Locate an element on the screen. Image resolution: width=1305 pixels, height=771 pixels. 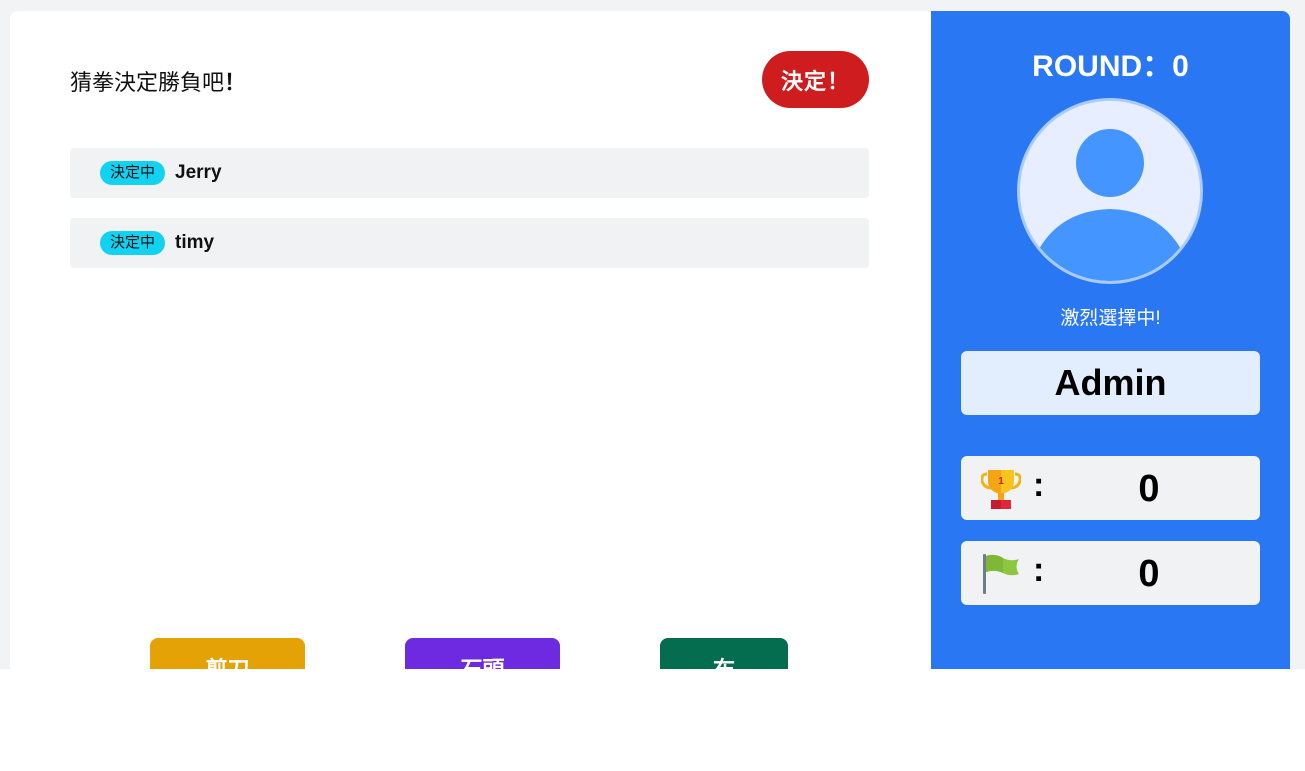
paper-button: 布 is located at coordinates (724, 653).